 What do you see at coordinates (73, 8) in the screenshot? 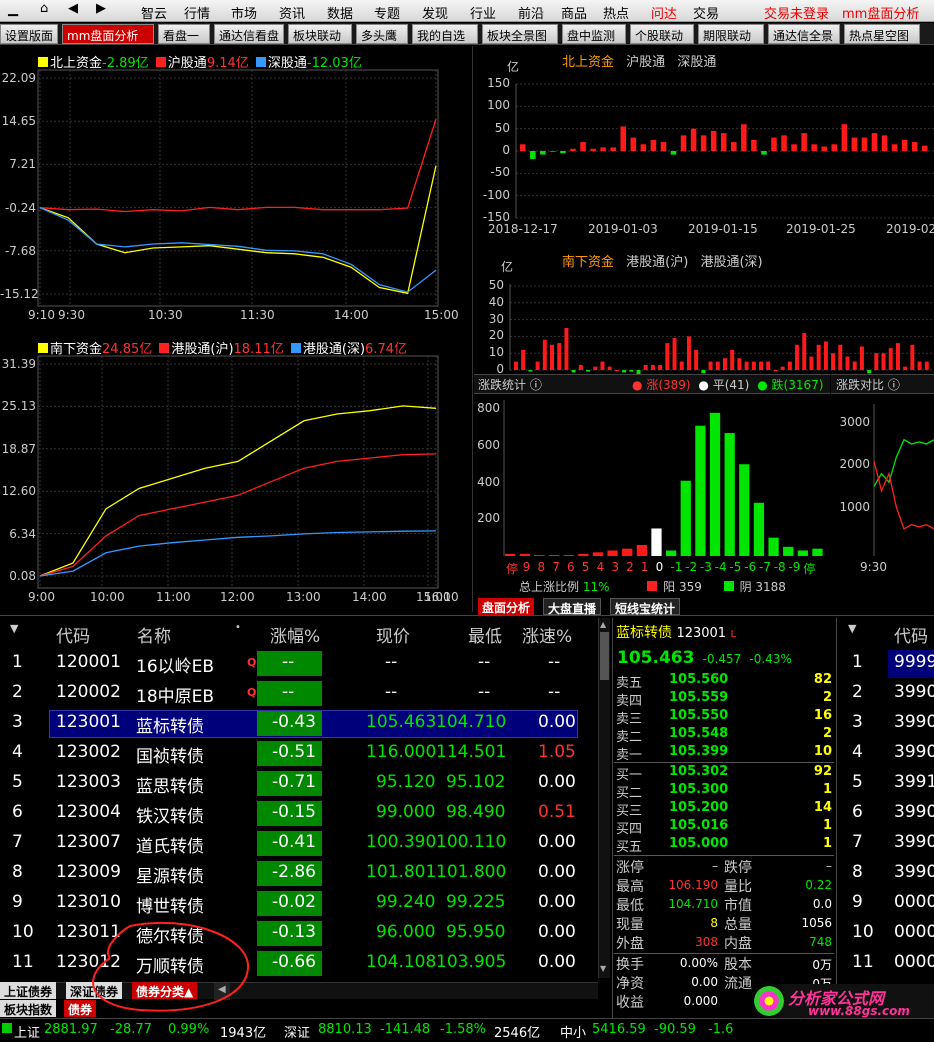
I see `back-icon: ◀` at bounding box center [73, 8].